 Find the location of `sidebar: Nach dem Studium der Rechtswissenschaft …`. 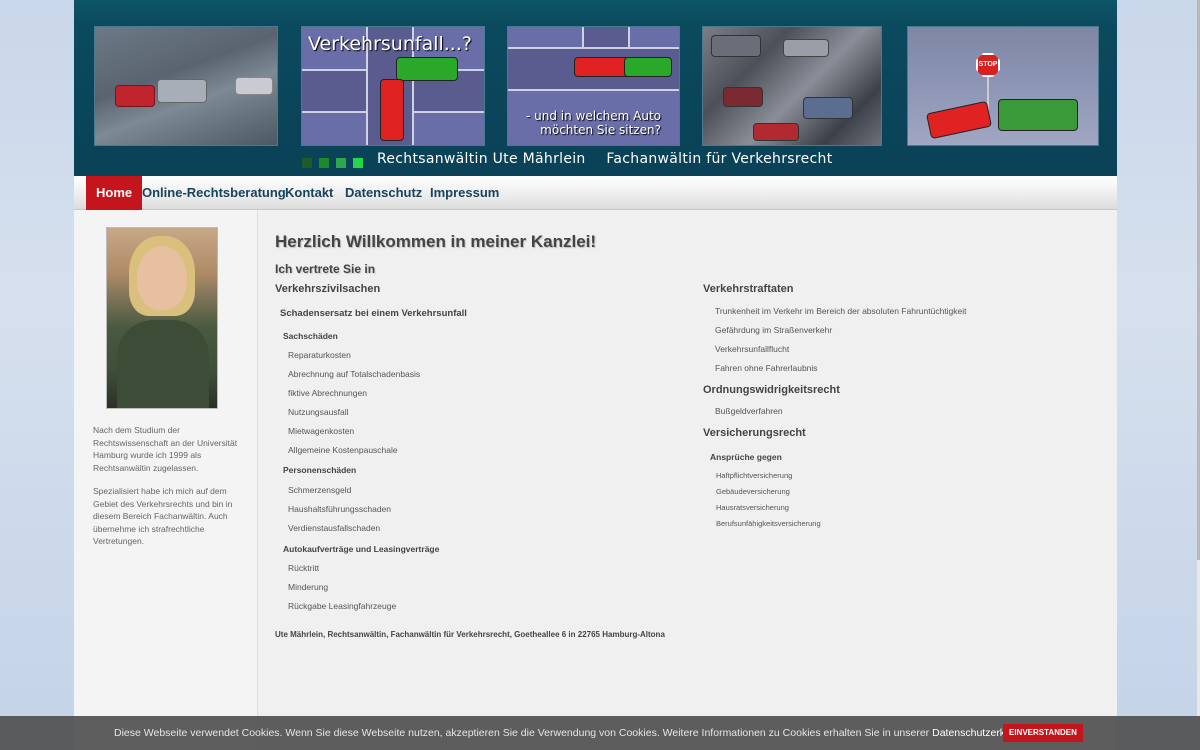

sidebar: Nach dem Studium der Rechtswissenschaft … is located at coordinates (166, 480).